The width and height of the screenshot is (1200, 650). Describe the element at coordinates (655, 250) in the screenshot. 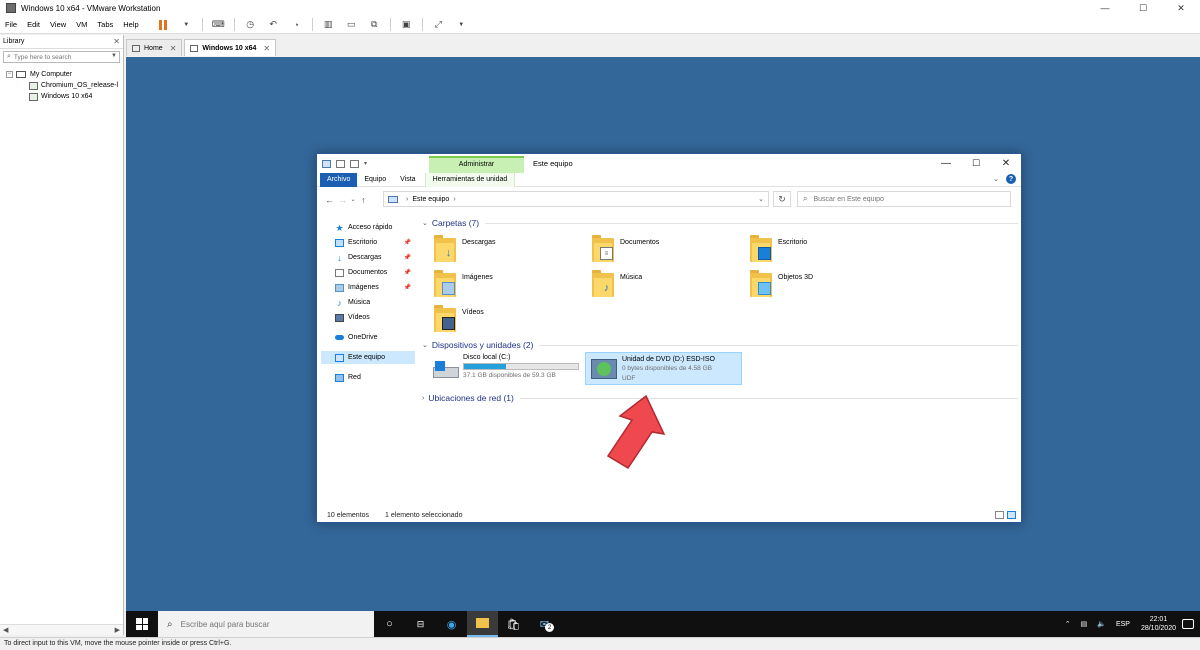

I see `folder-documents: ≡ Documentos` at that location.